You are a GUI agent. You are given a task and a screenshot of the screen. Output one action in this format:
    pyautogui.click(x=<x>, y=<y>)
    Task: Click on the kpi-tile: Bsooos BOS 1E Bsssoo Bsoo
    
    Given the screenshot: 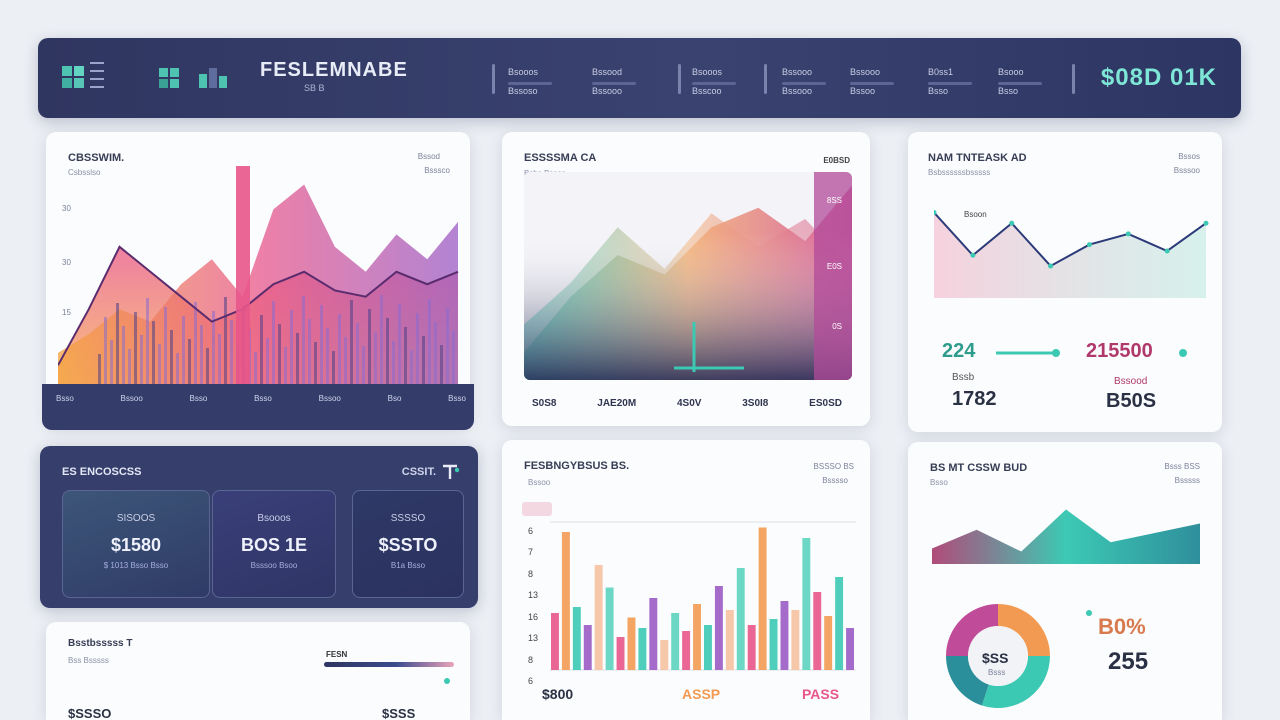 What is the action you would take?
    pyautogui.click(x=274, y=544)
    